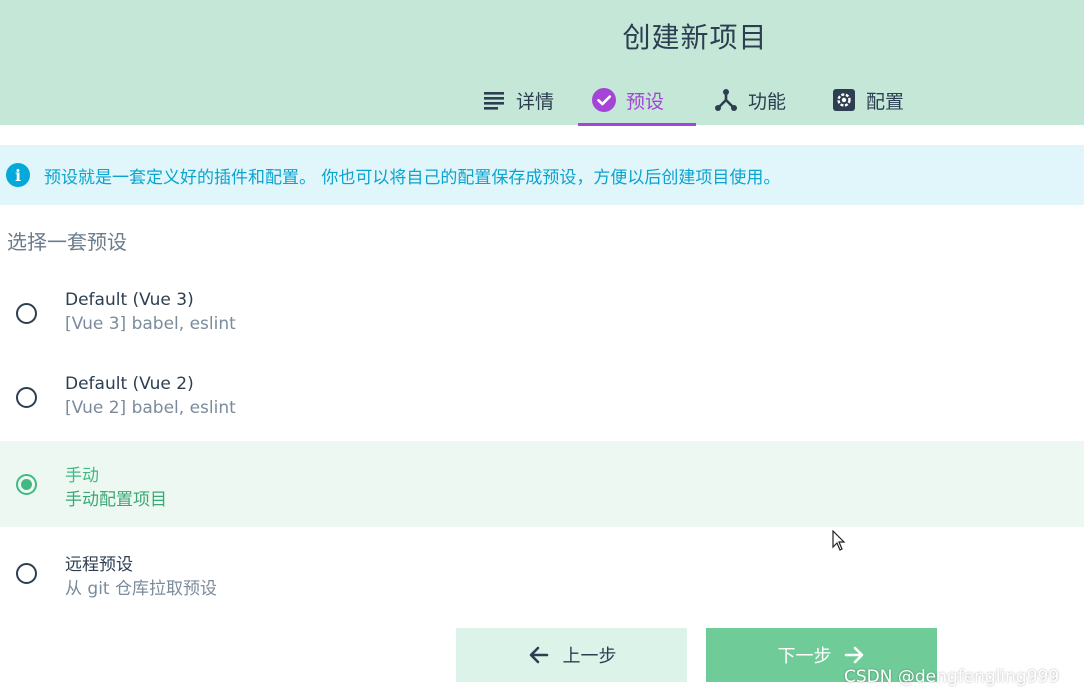  Describe the element at coordinates (150, 408) in the screenshot. I see `preset-description: [Vue 2] babel, eslint` at that location.